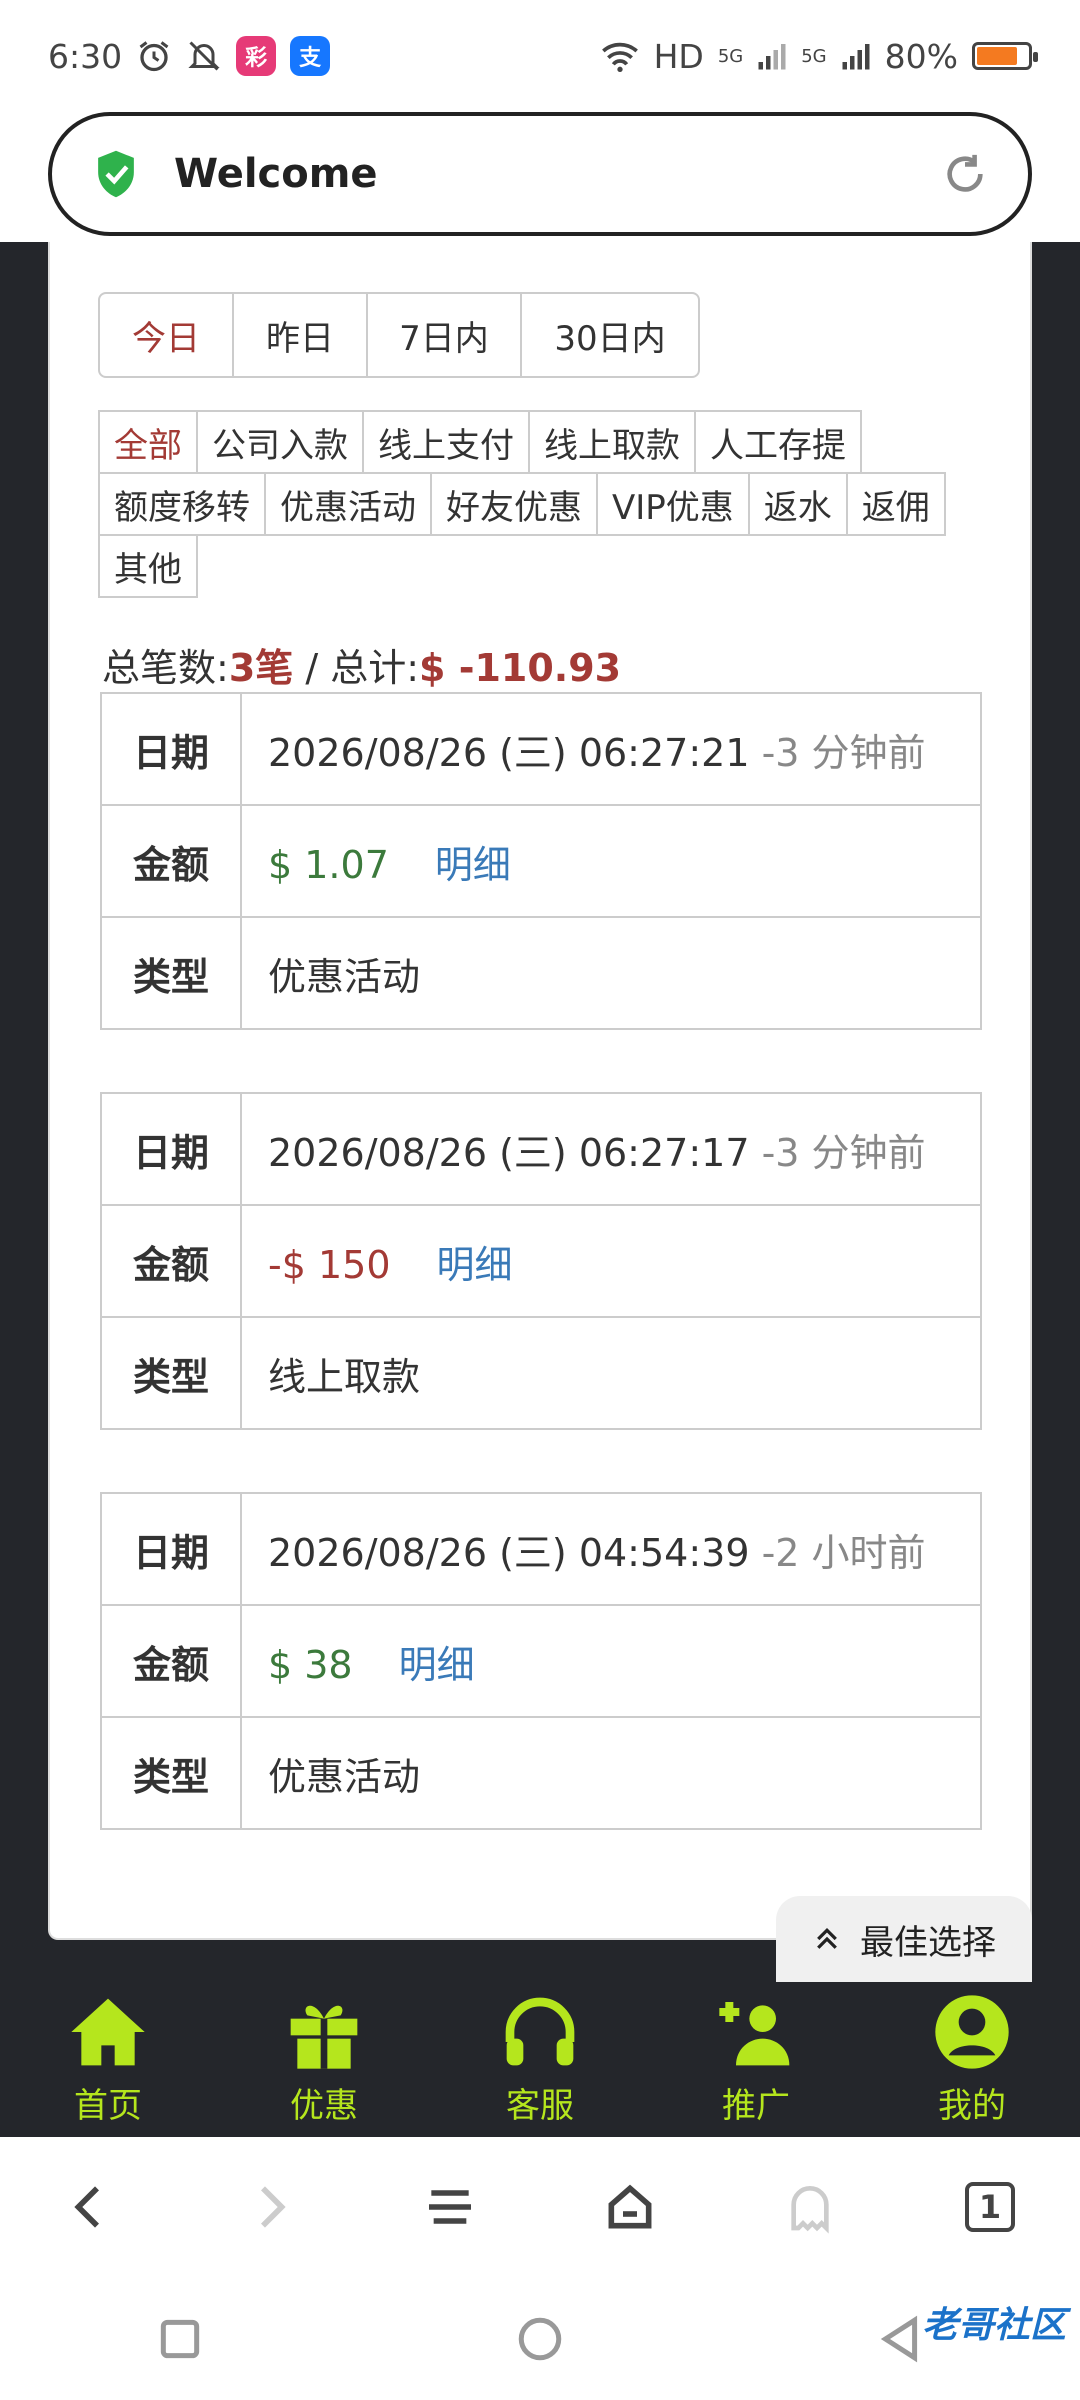  I want to click on tag-manual: 人工存提, so click(778, 442).